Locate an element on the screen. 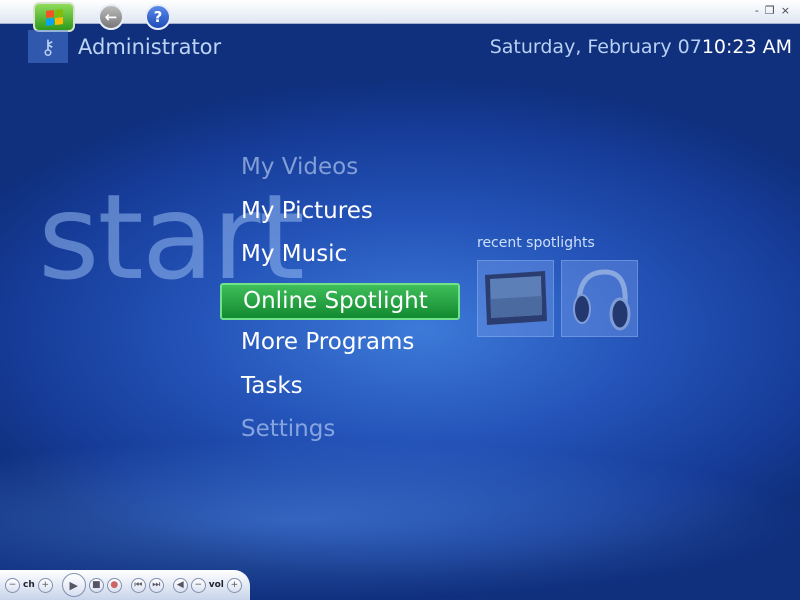 The image size is (800, 600). menu-item-my-music: My Music is located at coordinates (340, 258).